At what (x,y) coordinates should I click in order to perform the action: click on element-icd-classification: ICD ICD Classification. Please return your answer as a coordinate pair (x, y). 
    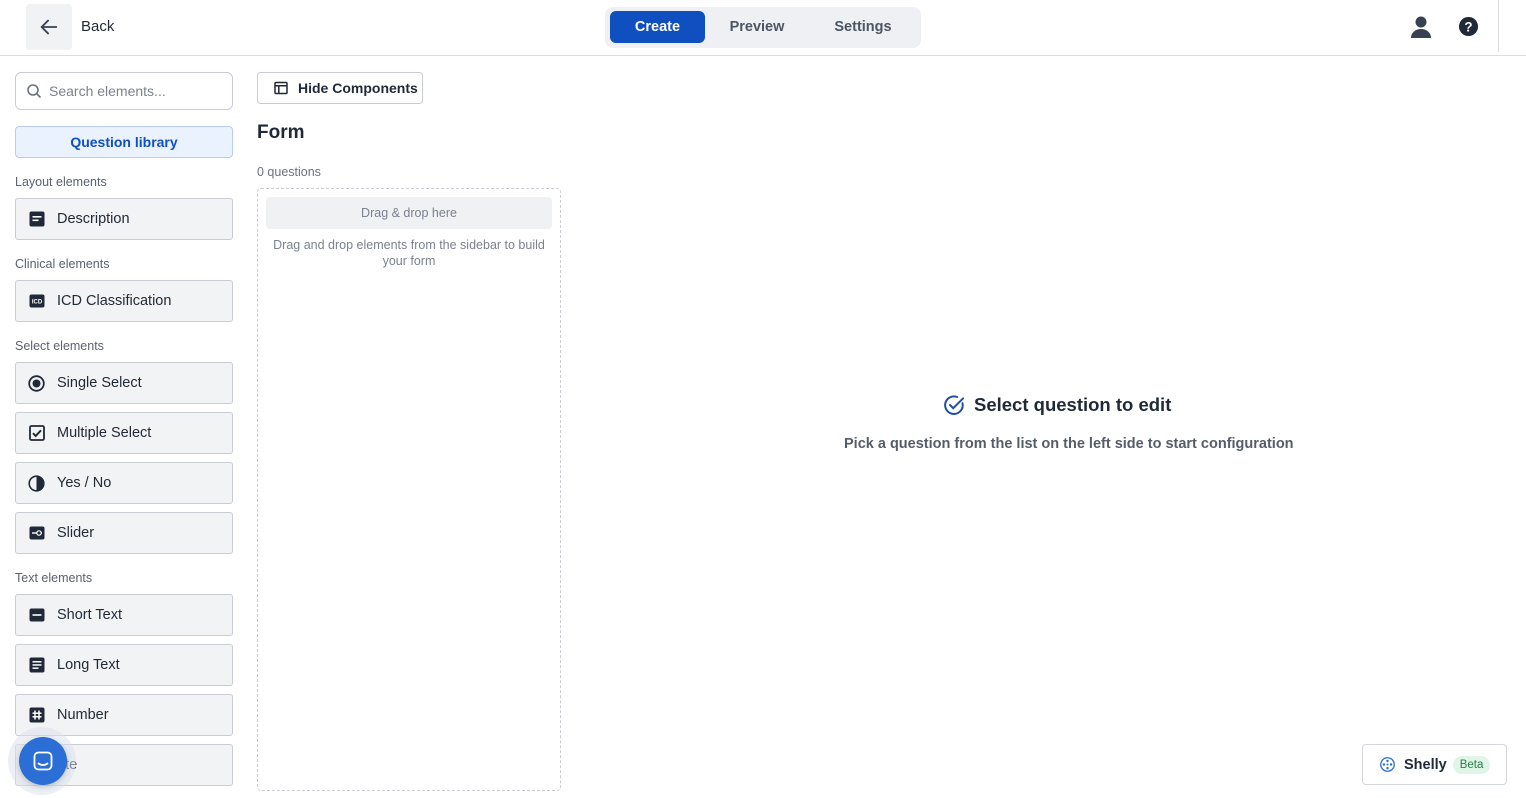
    Looking at the image, I should click on (124, 301).